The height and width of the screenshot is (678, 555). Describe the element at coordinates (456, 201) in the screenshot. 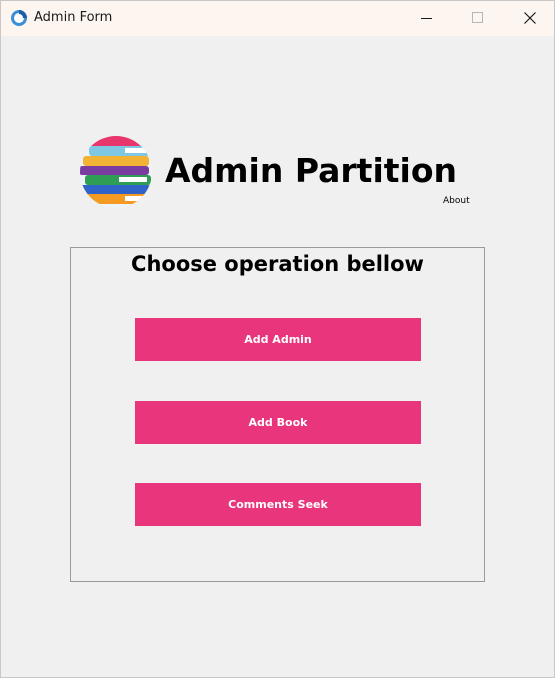

I see `about-link: About` at that location.